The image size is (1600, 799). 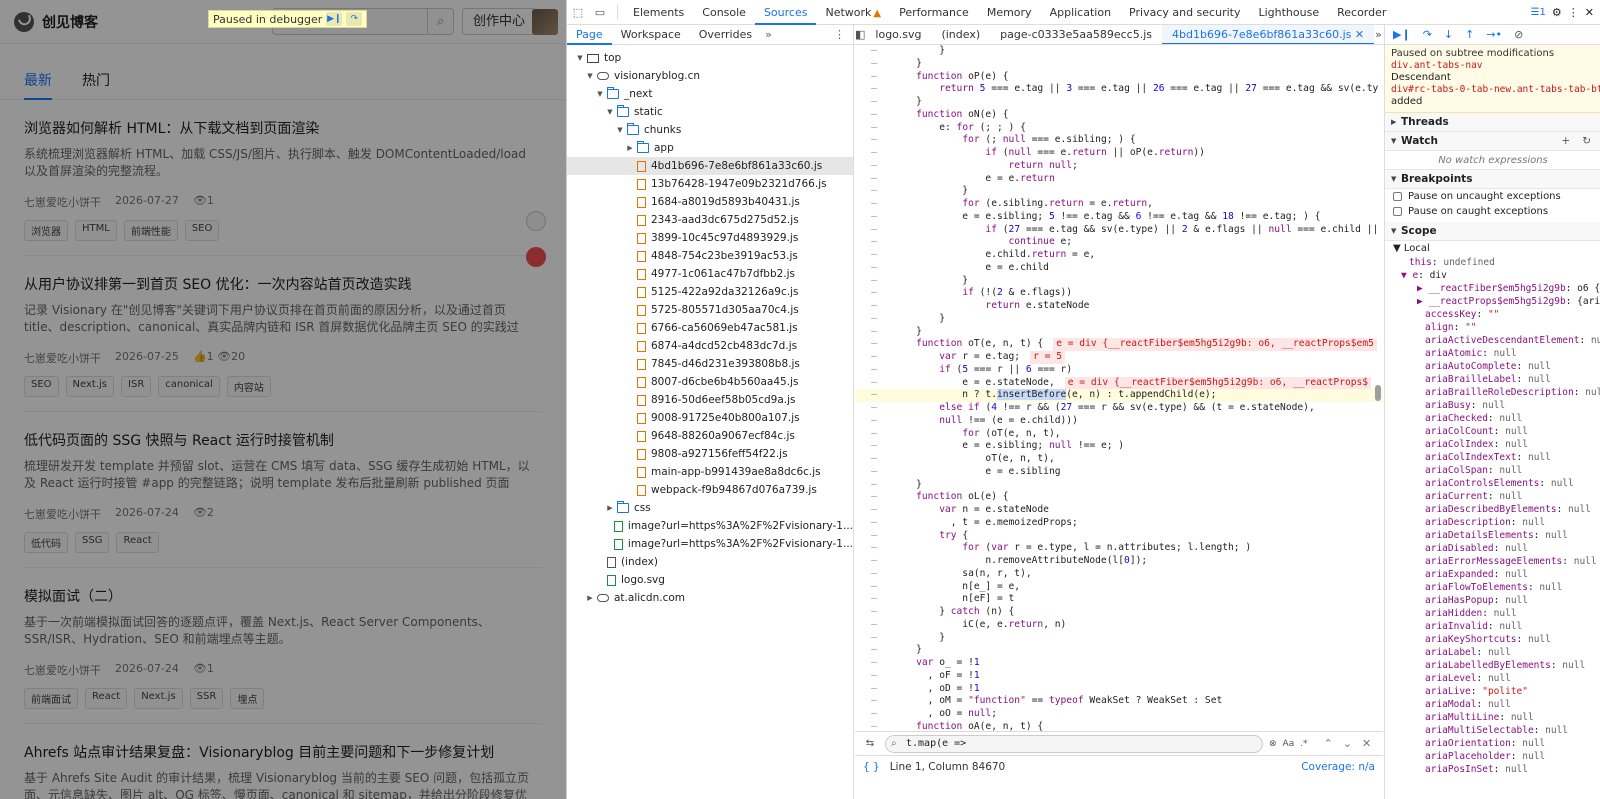 What do you see at coordinates (1347, 743) in the screenshot?
I see `next-match-icon: ⌄` at bounding box center [1347, 743].